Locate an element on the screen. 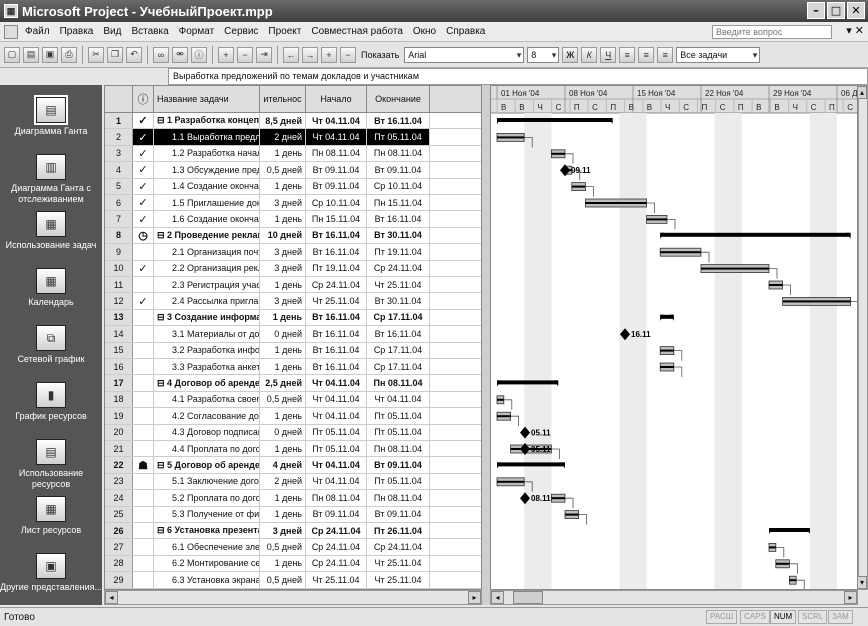  finish-cell: Пн 15.11.04 is located at coordinates (398, 203).